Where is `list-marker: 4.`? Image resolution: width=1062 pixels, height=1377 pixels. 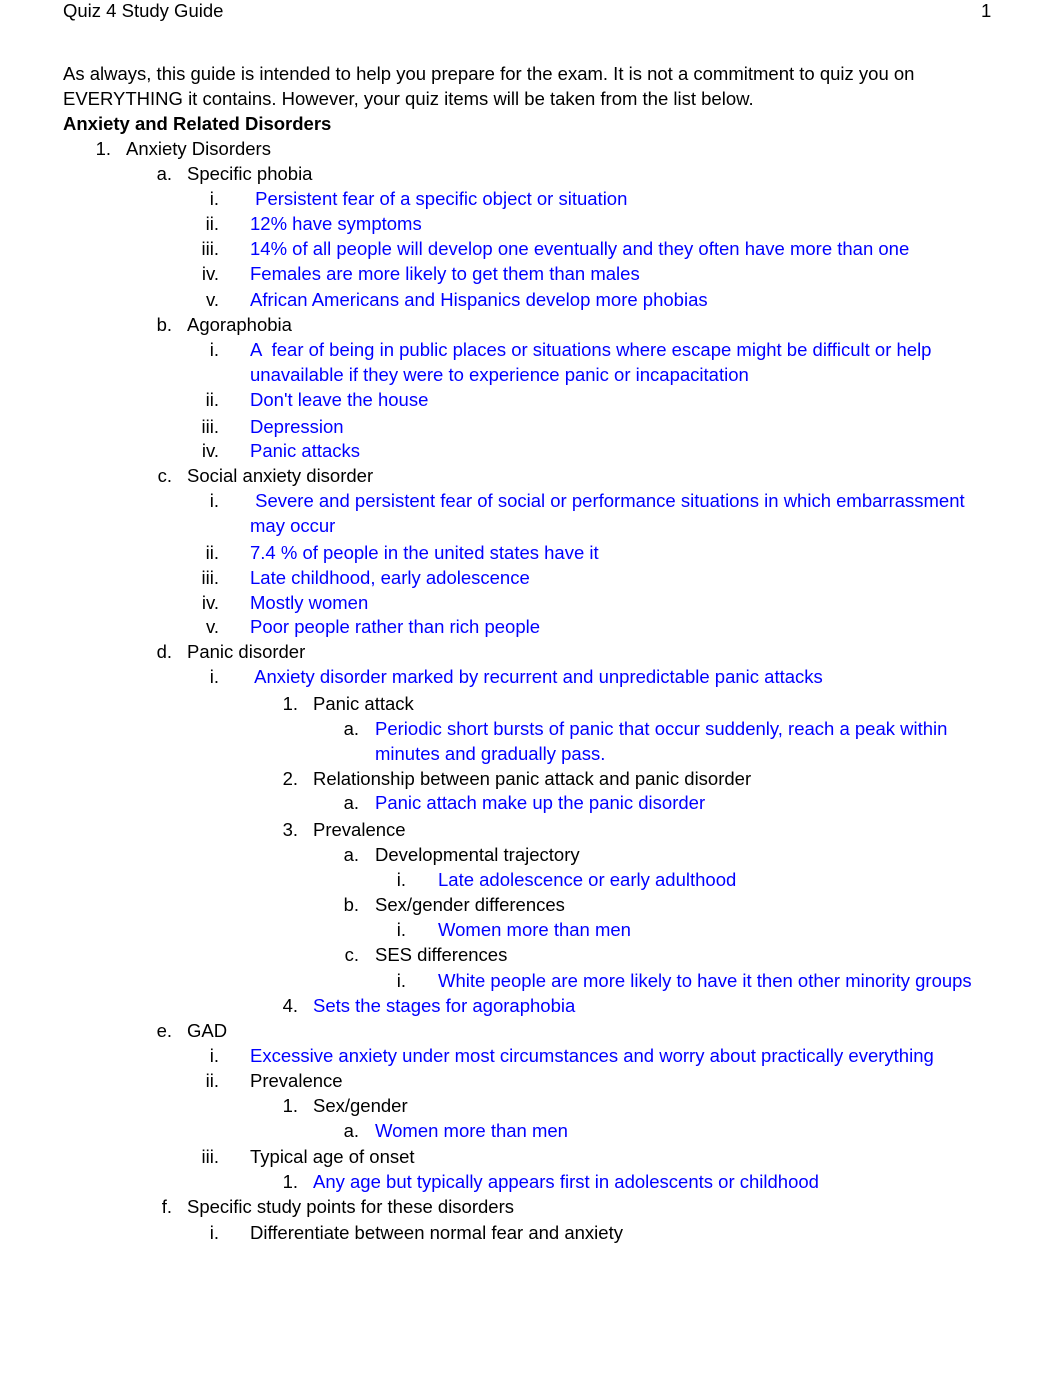 list-marker: 4. is located at coordinates (290, 1005).